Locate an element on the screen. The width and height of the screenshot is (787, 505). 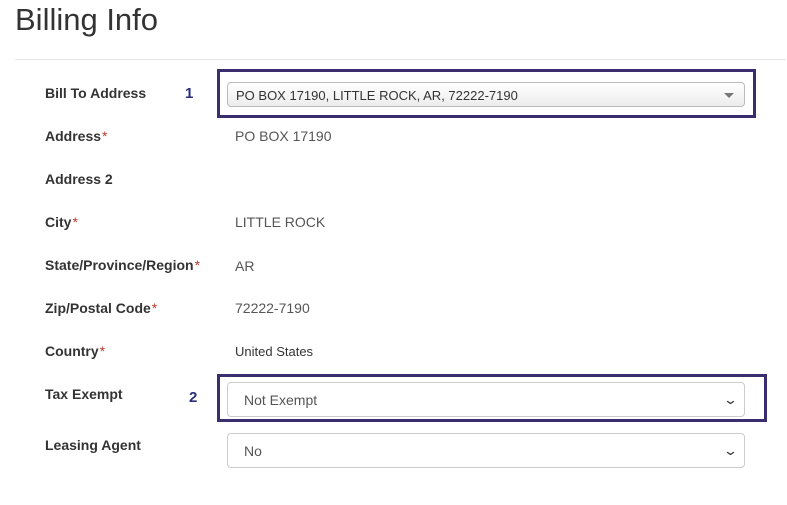
caret-down-icon is located at coordinates (729, 95).